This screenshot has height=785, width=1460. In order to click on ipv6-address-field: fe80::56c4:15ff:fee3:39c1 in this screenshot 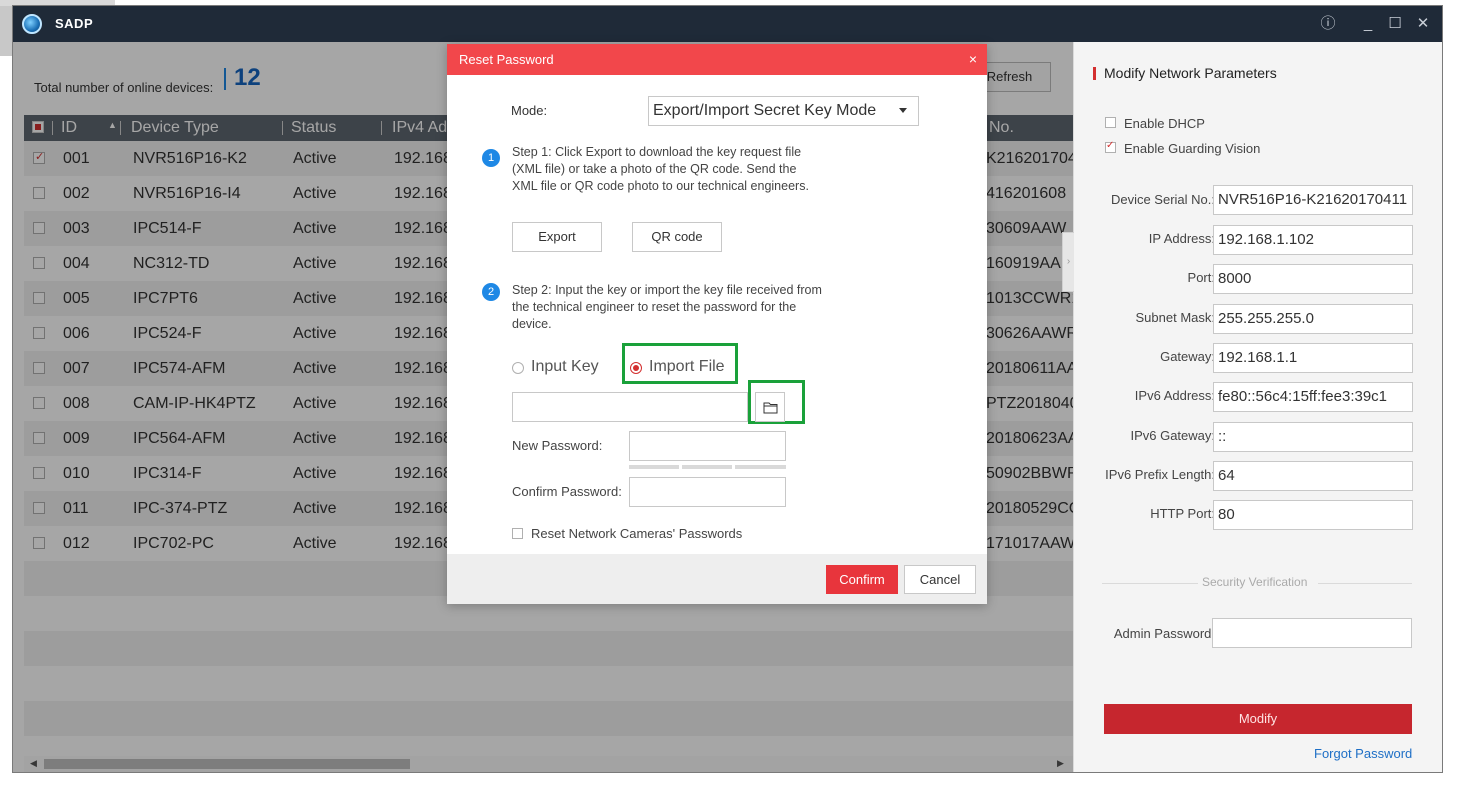, I will do `click(1313, 397)`.